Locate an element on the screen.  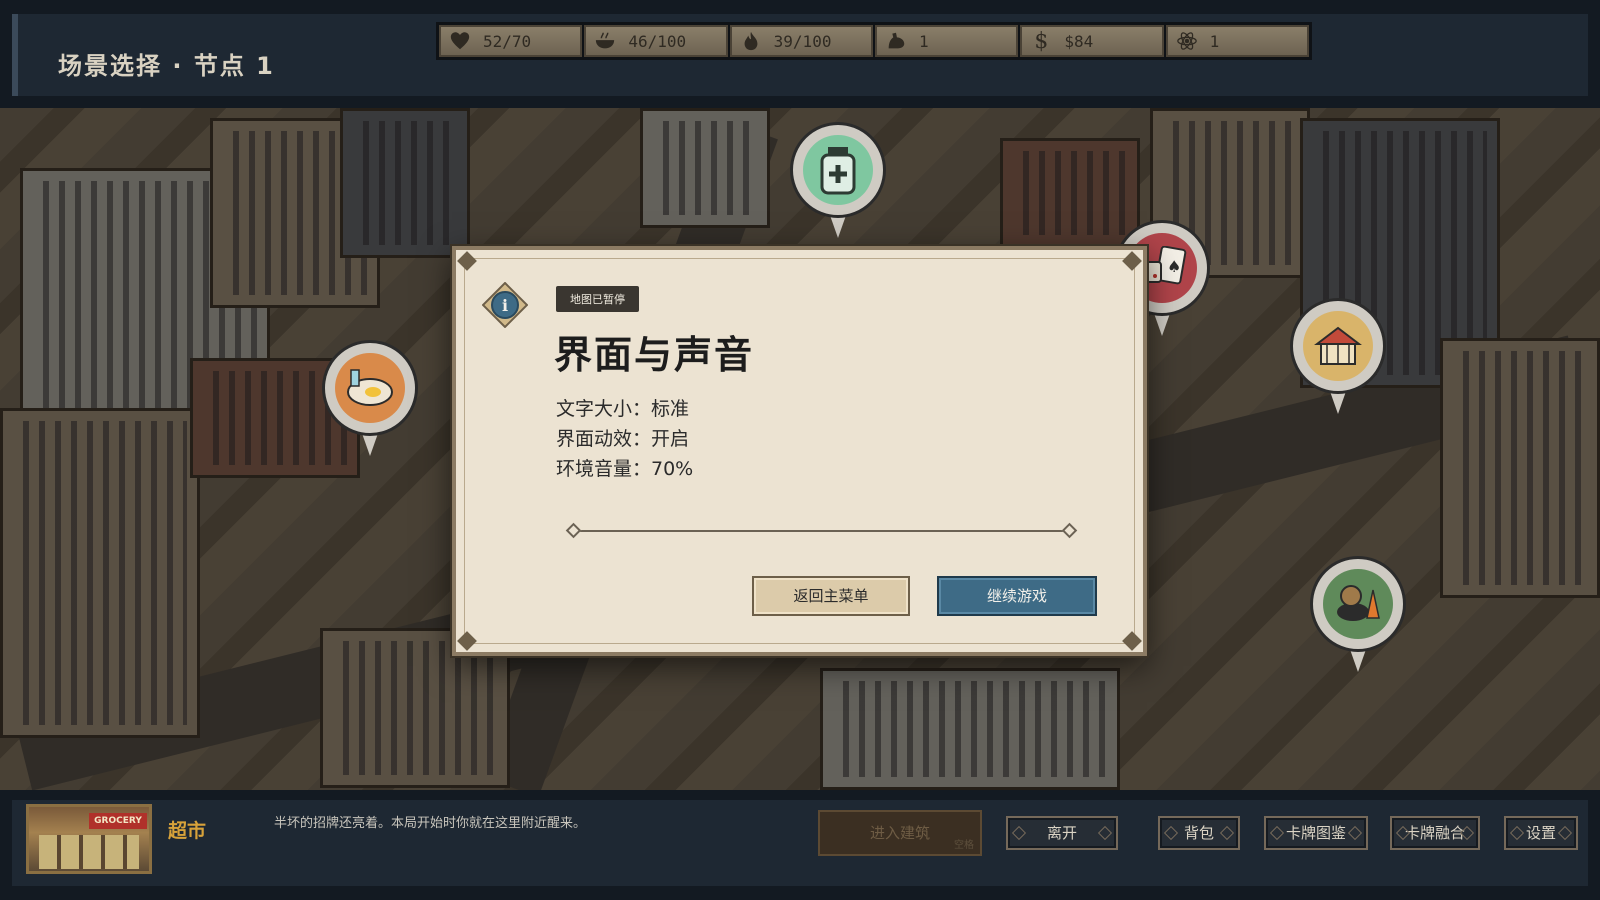
grocery-sign: GROCERY is located at coordinates (118, 821).